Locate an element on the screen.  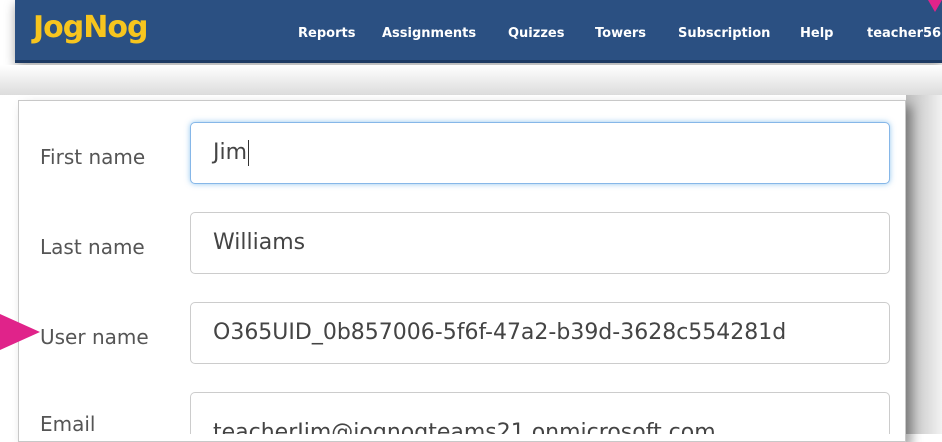
email-label: Email is located at coordinates (68, 424).